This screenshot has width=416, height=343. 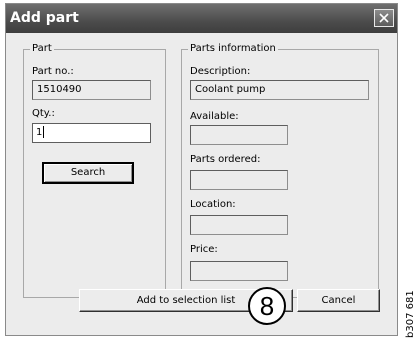 What do you see at coordinates (42, 49) in the screenshot?
I see `part-group-legend: Part` at bounding box center [42, 49].